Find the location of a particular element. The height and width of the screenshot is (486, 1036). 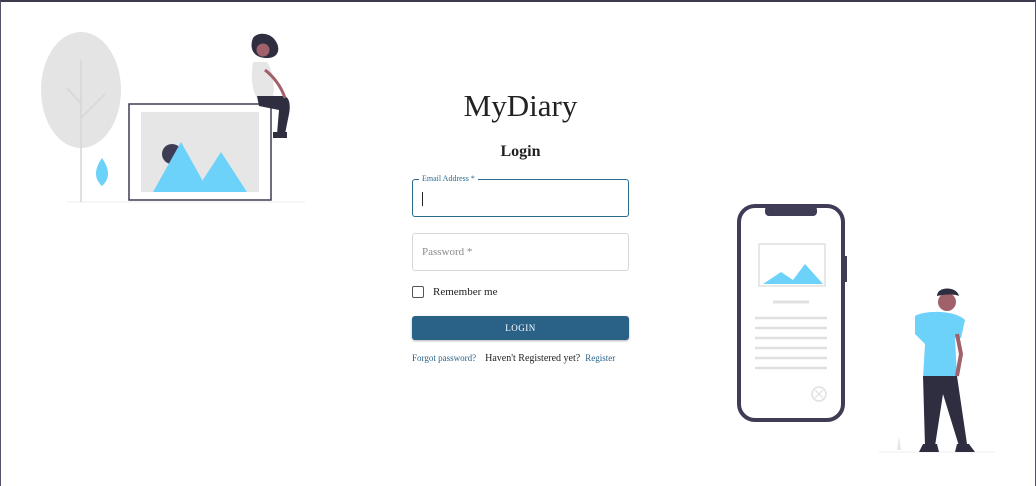

photo-frame-illustration is located at coordinates (173, 117).